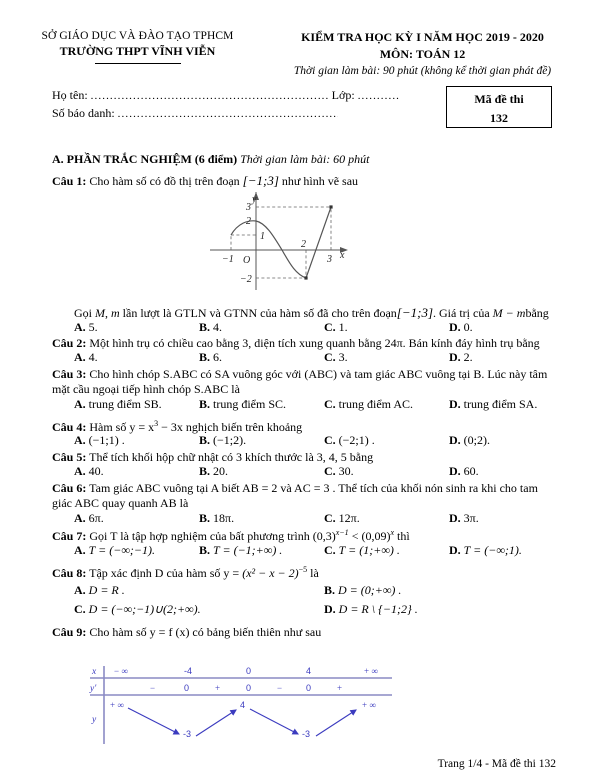 The image size is (598, 783). What do you see at coordinates (136, 471) in the screenshot?
I see `option-5-A: A. 40.` at bounding box center [136, 471].